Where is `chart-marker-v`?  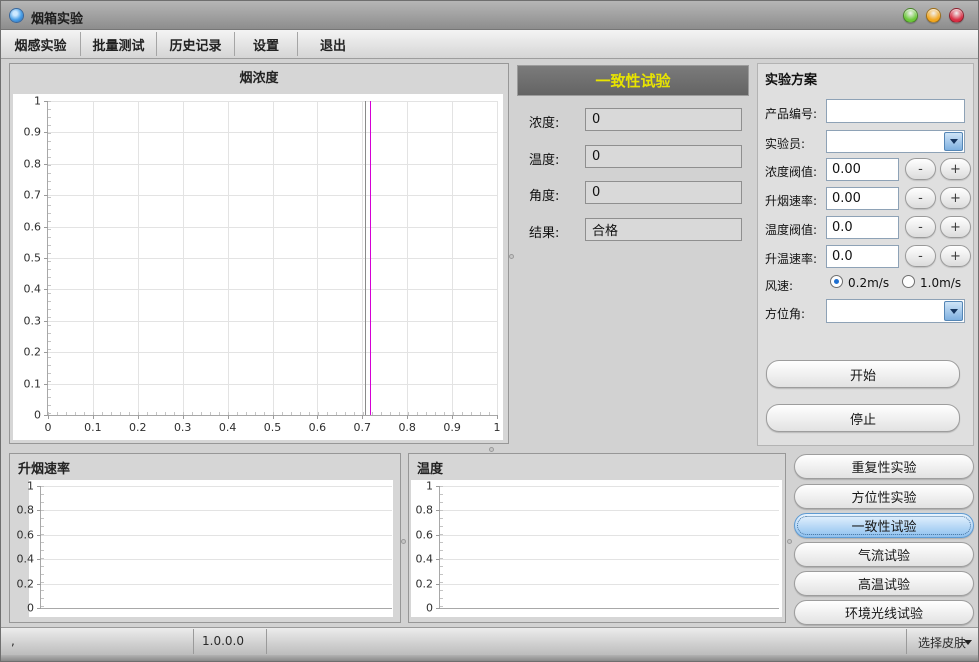 chart-marker-v is located at coordinates (371, 258).